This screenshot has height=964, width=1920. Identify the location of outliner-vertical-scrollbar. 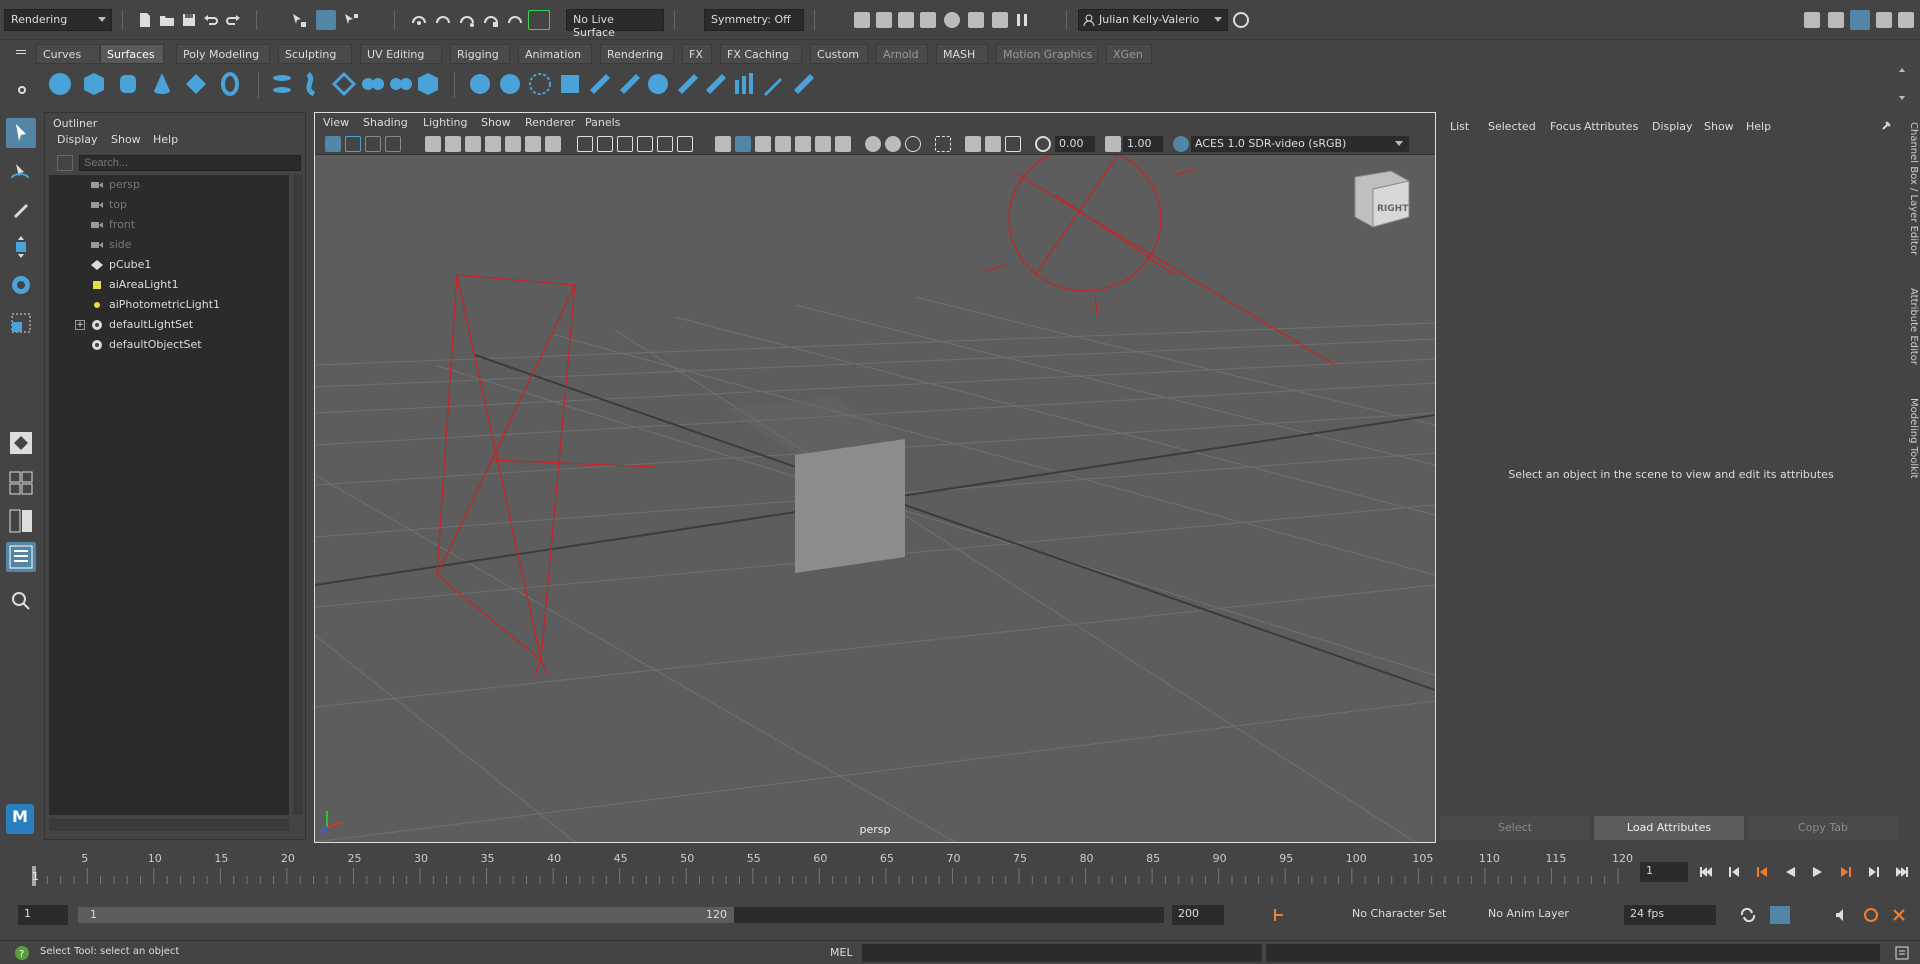
(298, 495).